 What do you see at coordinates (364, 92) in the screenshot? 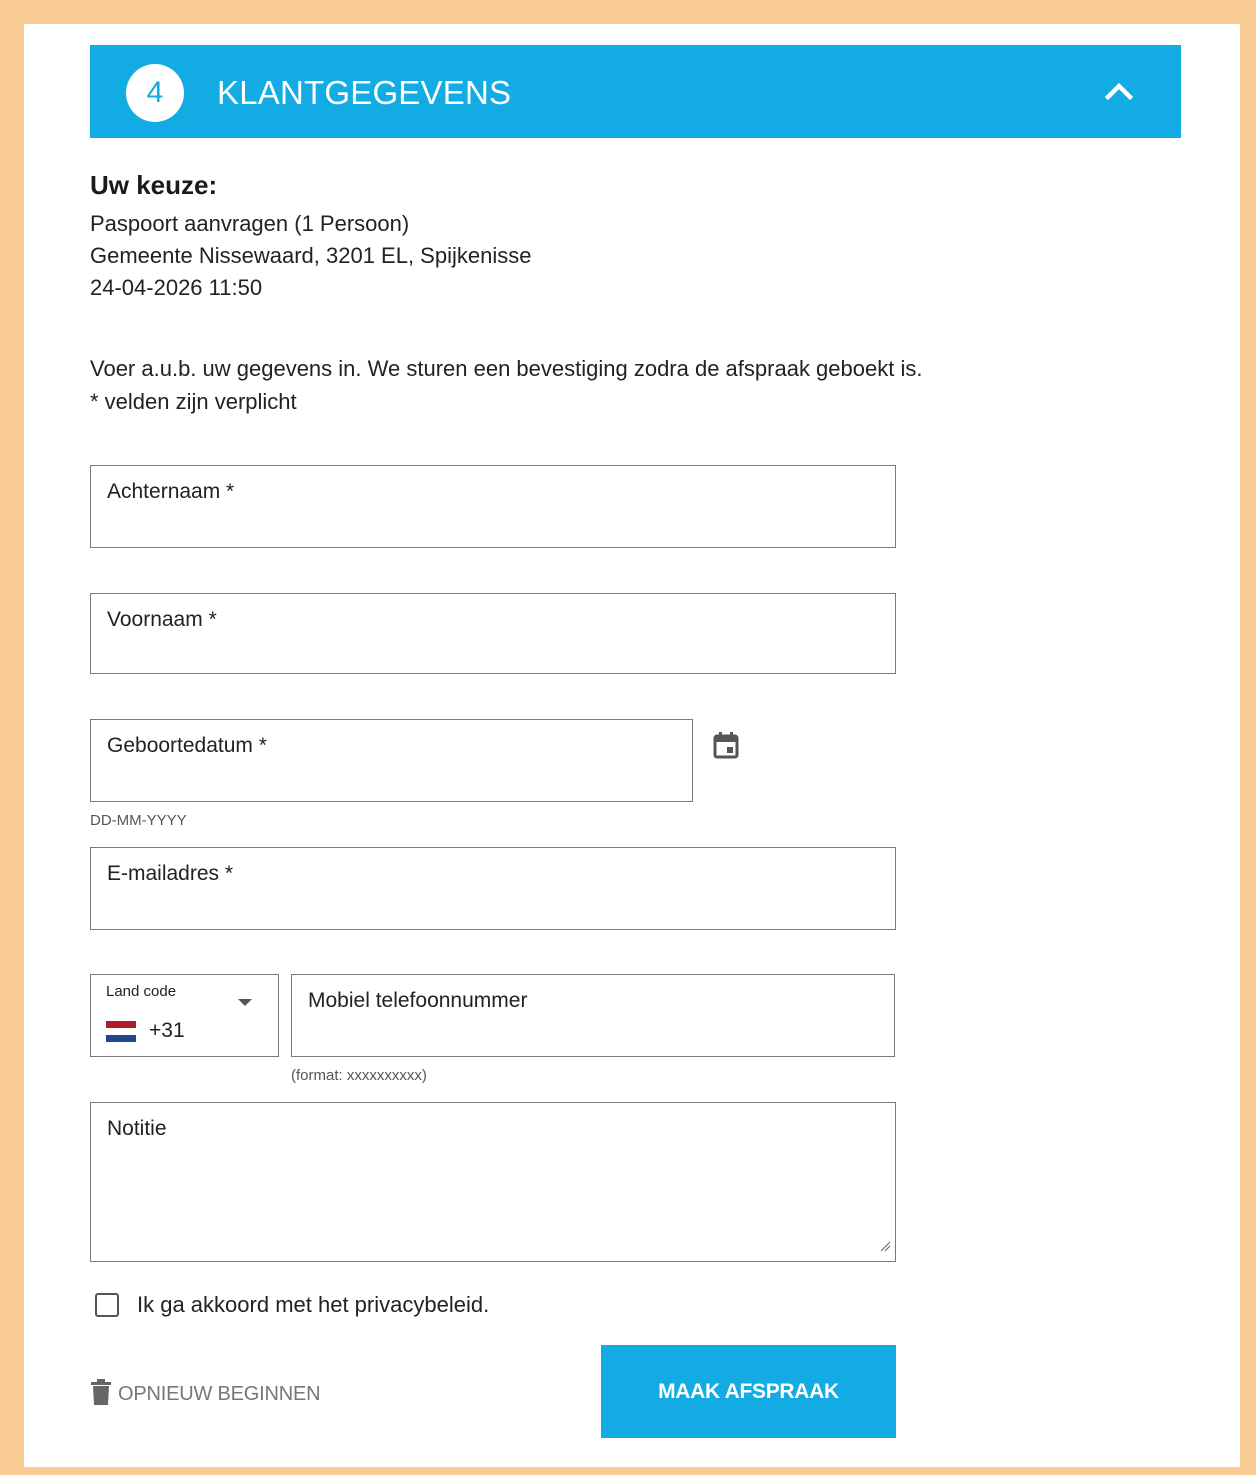
I see `section-title: KLANTGEGEVENS` at bounding box center [364, 92].